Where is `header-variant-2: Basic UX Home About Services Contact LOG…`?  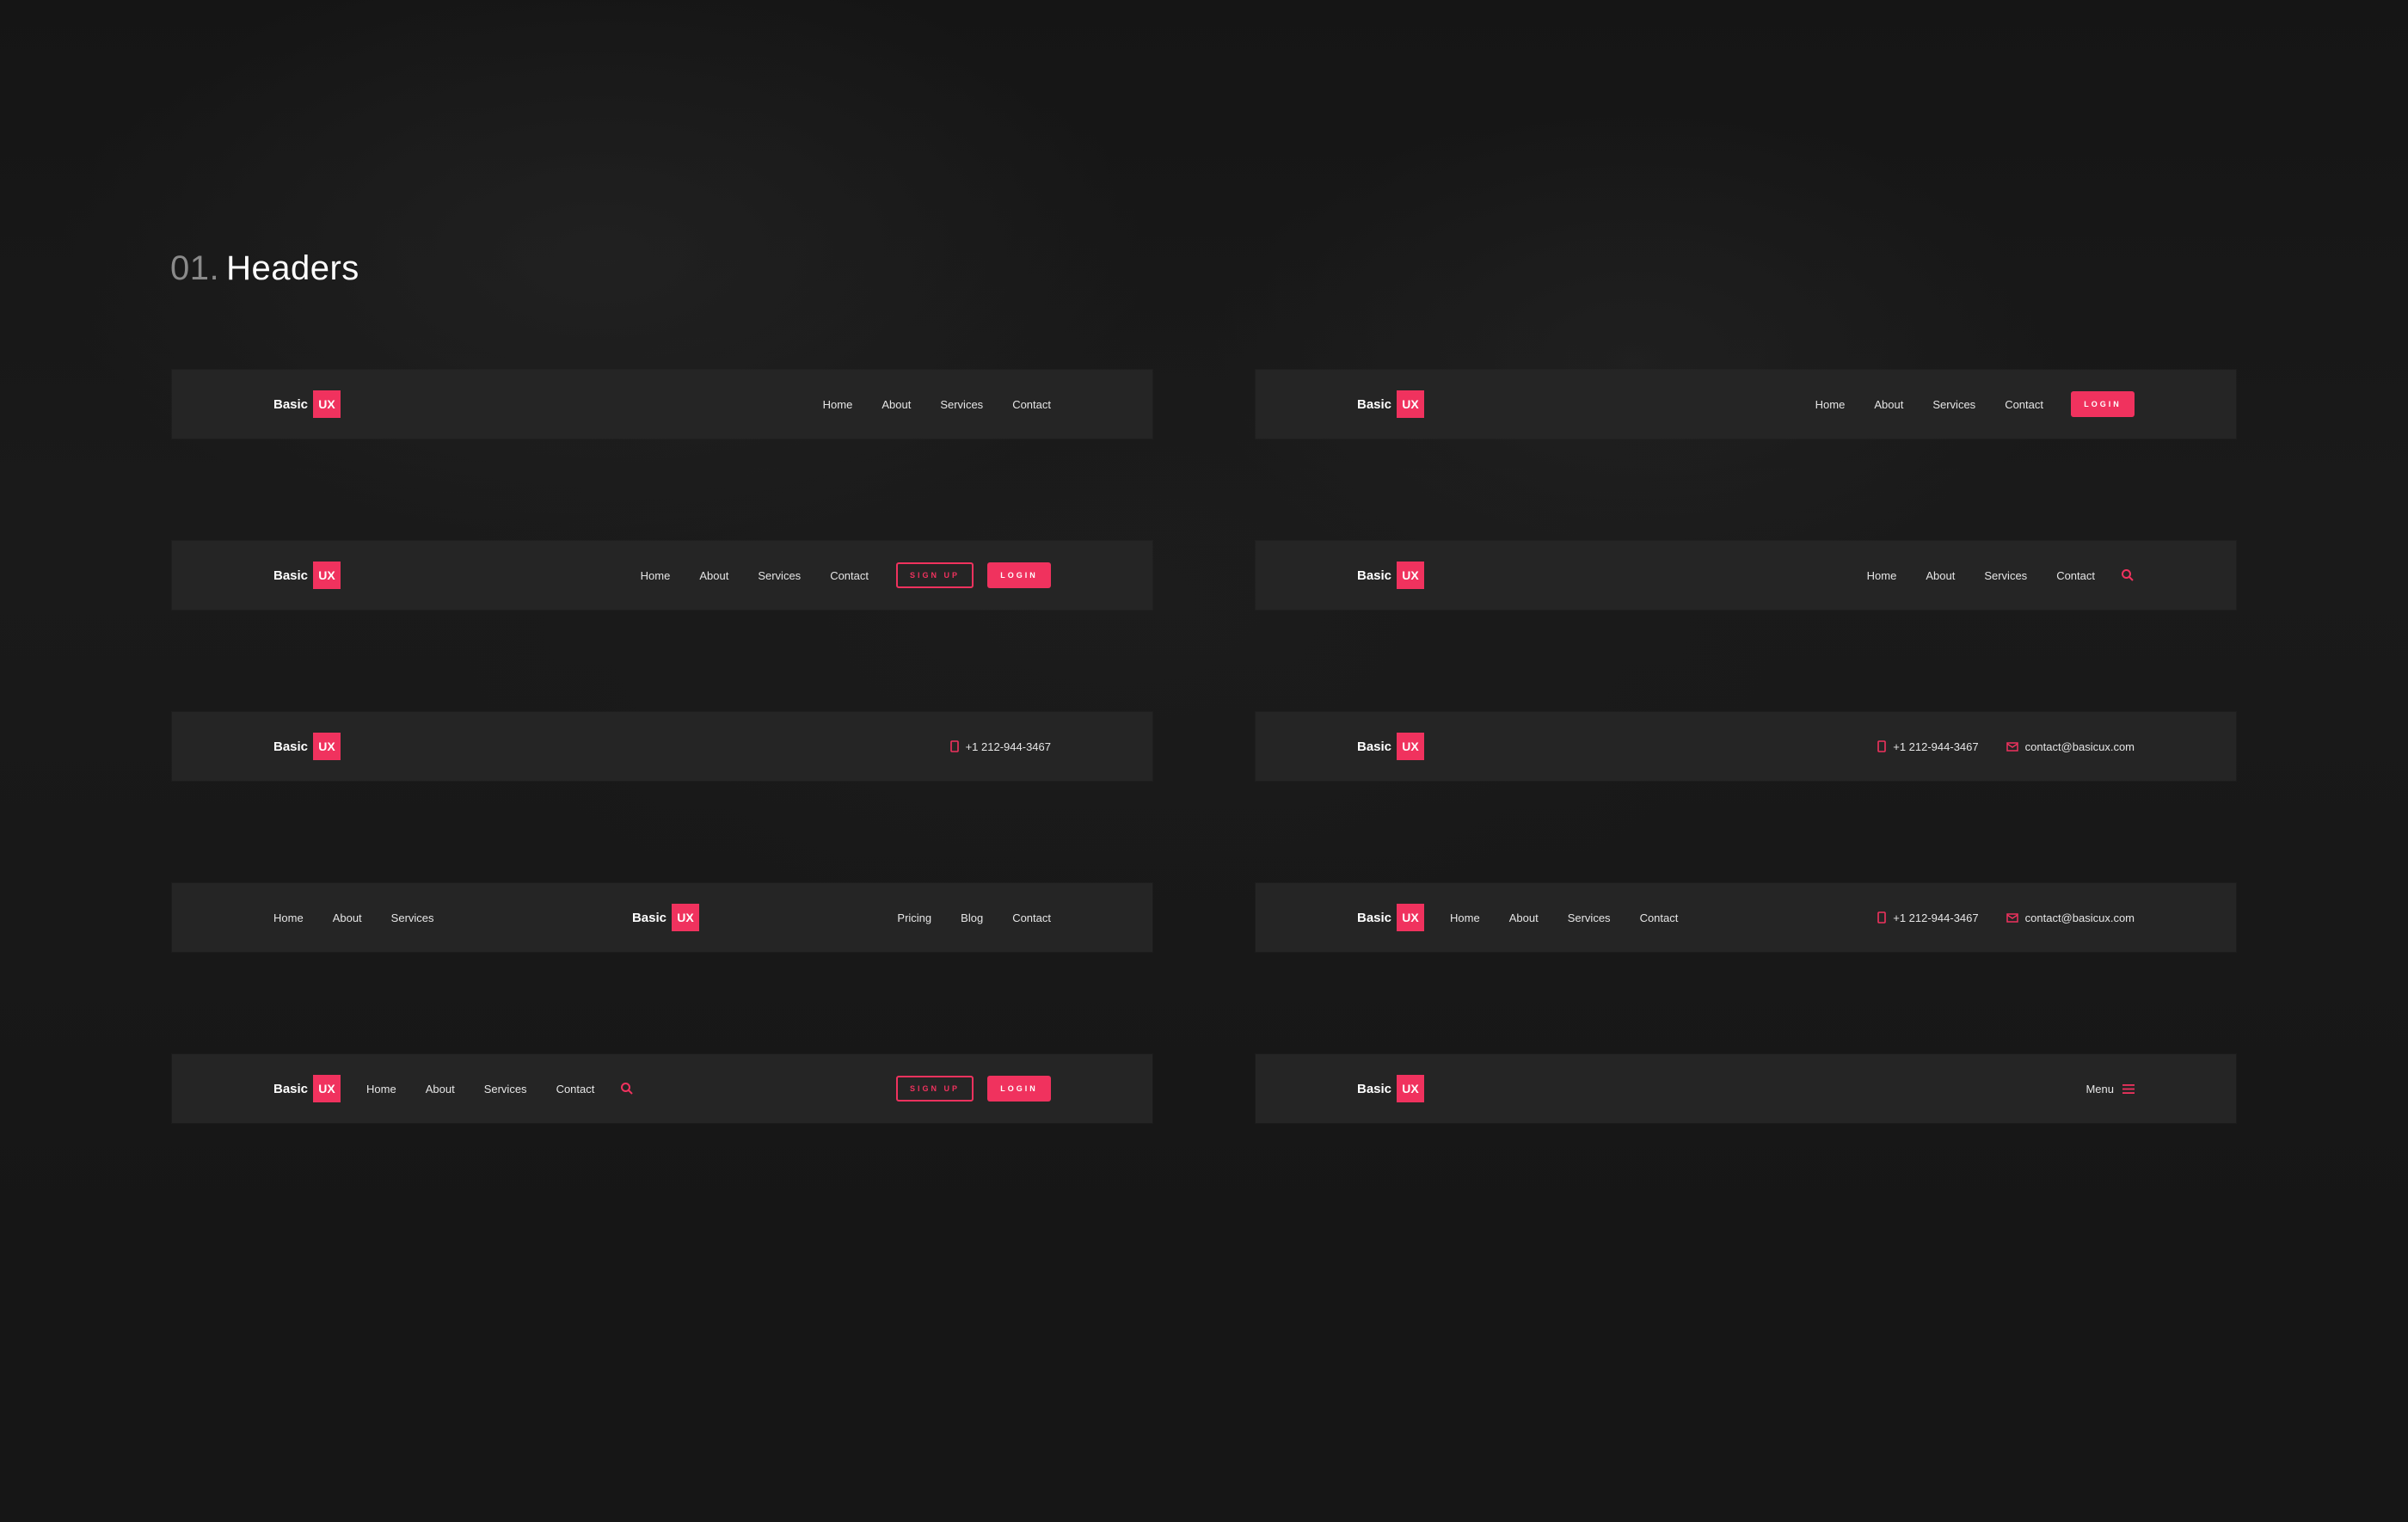 header-variant-2: Basic UX Home About Services Contact LOG… is located at coordinates (1746, 404).